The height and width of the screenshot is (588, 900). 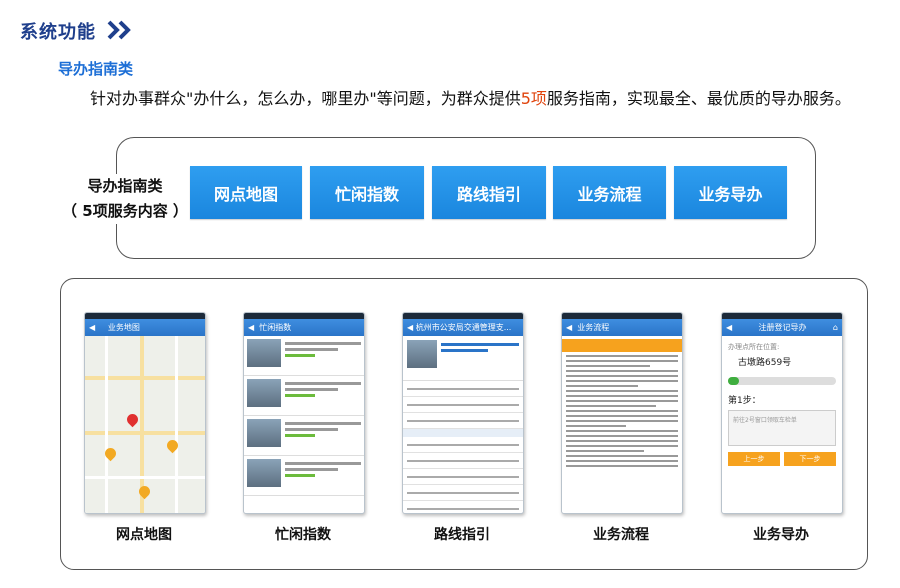 What do you see at coordinates (593, 327) in the screenshot?
I see `nav-title: 业务流程` at bounding box center [593, 327].